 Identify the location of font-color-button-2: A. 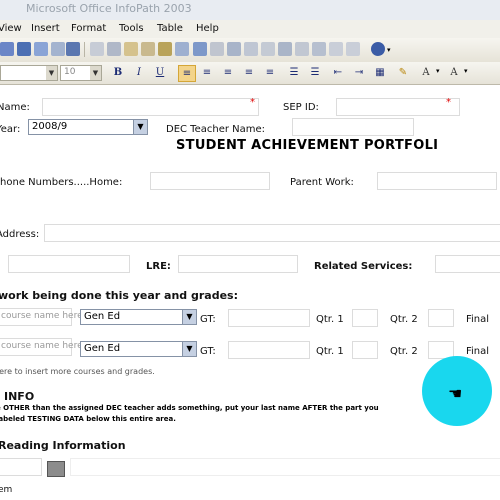
(454, 72).